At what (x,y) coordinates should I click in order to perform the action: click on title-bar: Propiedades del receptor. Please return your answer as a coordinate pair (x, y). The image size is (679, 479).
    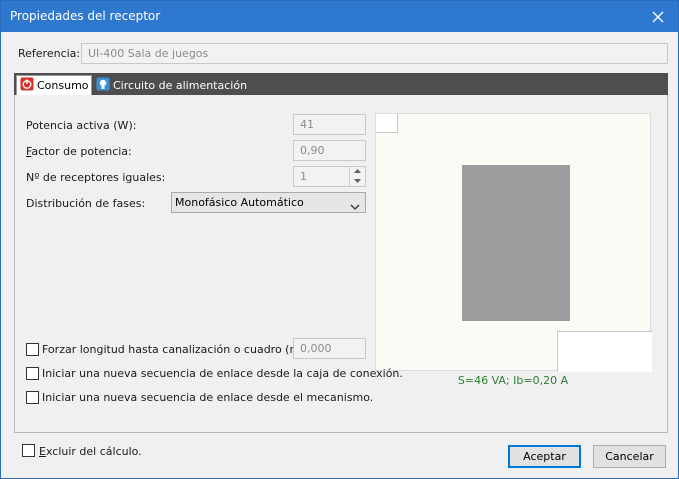
    Looking at the image, I should click on (339, 16).